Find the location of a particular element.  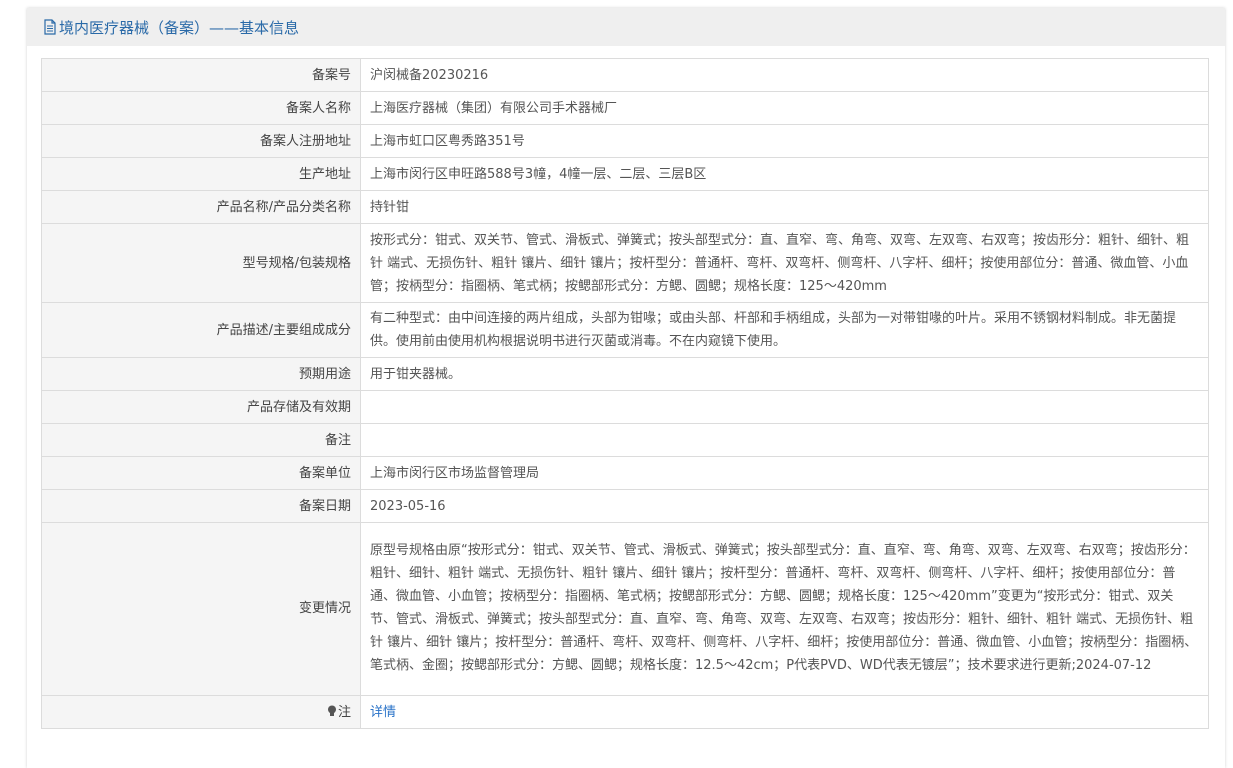

row-label: 备案日期 is located at coordinates (201, 506).